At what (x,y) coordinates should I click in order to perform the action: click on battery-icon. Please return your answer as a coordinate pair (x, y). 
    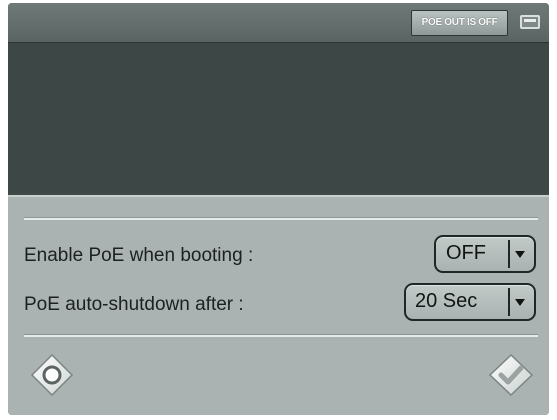
    Looking at the image, I should click on (530, 22).